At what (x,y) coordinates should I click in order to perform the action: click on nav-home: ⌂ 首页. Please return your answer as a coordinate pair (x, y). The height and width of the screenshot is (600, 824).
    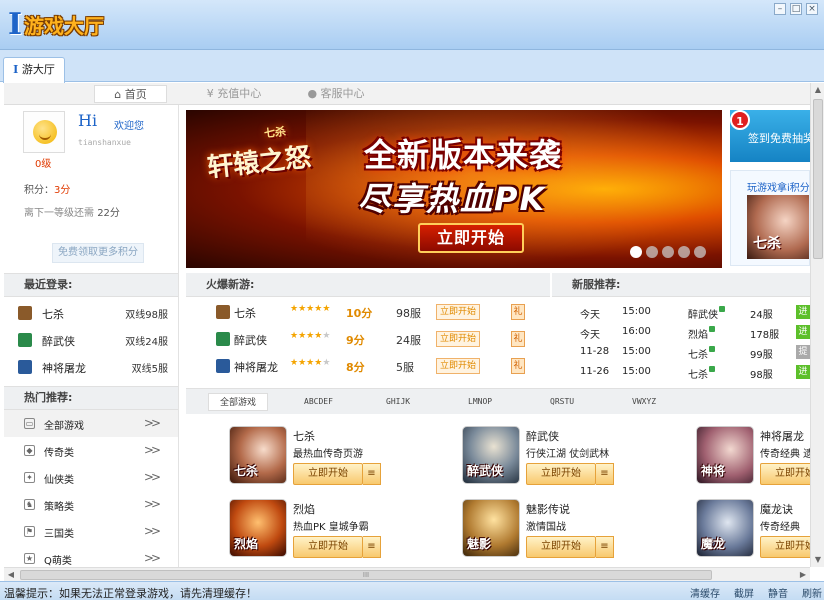
    Looking at the image, I should click on (130, 94).